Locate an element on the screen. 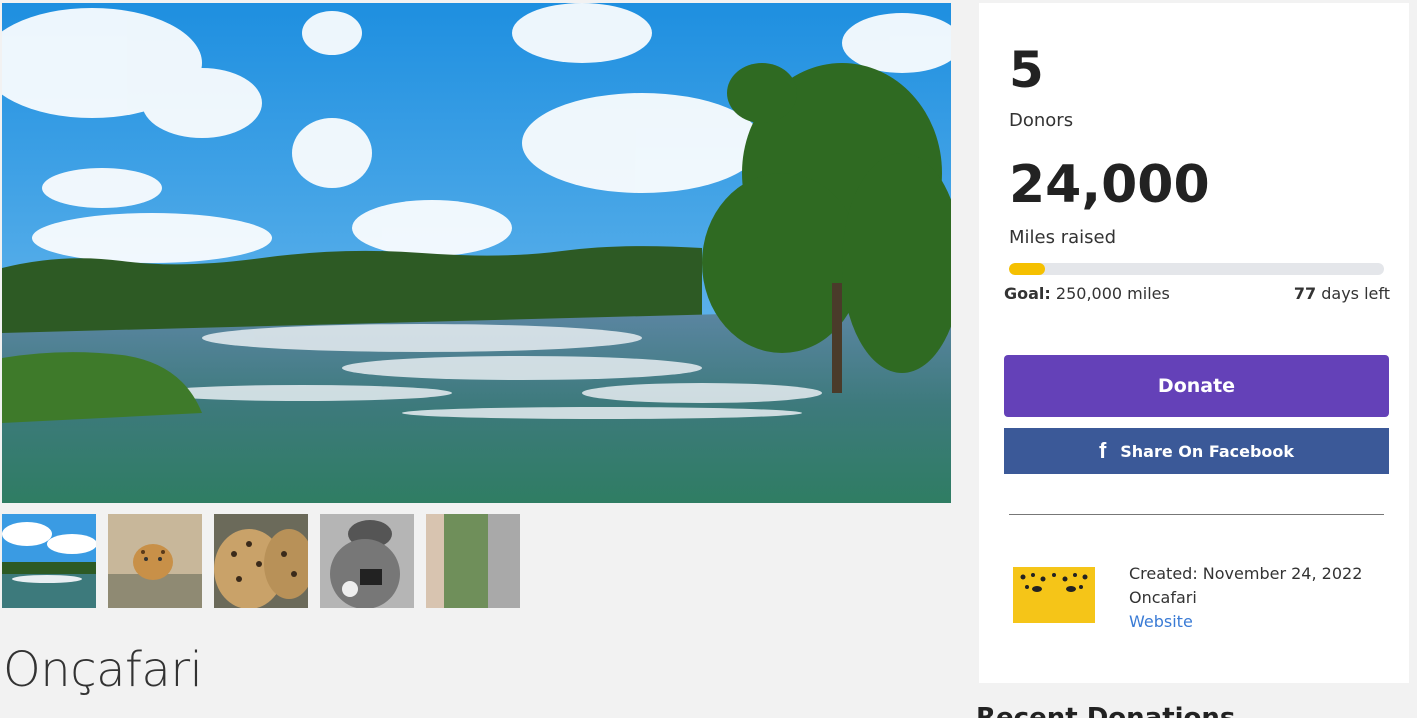 This screenshot has width=1417, height=718. progress-bar-fill is located at coordinates (1027, 269).